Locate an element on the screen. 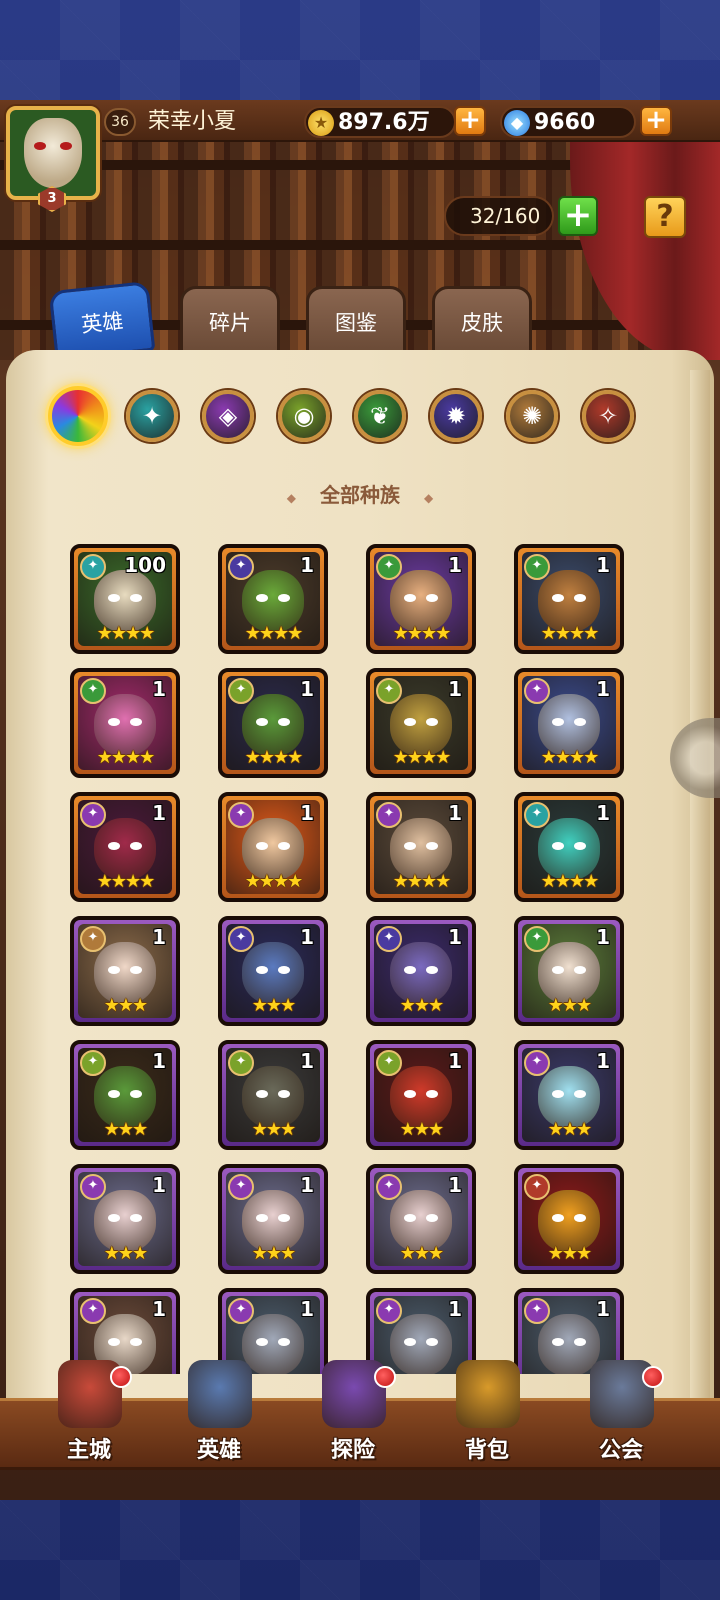 The height and width of the screenshot is (1600, 720). add-gold-button: + is located at coordinates (470, 121).